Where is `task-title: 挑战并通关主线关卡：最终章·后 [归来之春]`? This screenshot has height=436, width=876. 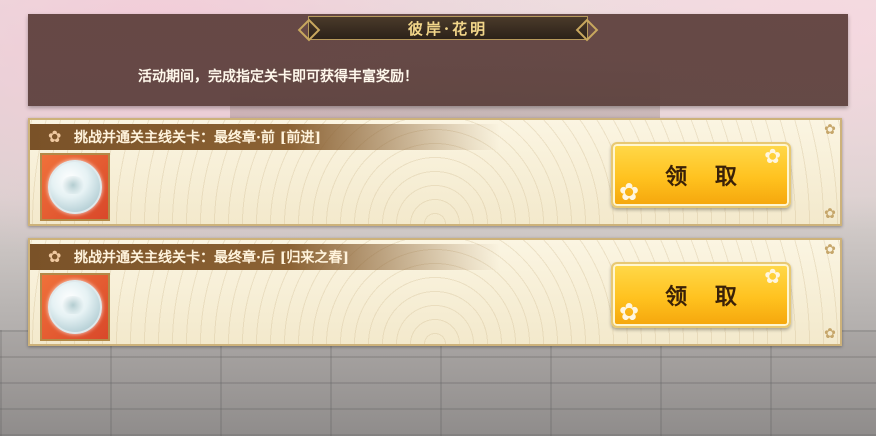 task-title: 挑战并通关主线关卡：最终章·后 [归来之春] is located at coordinates (211, 258).